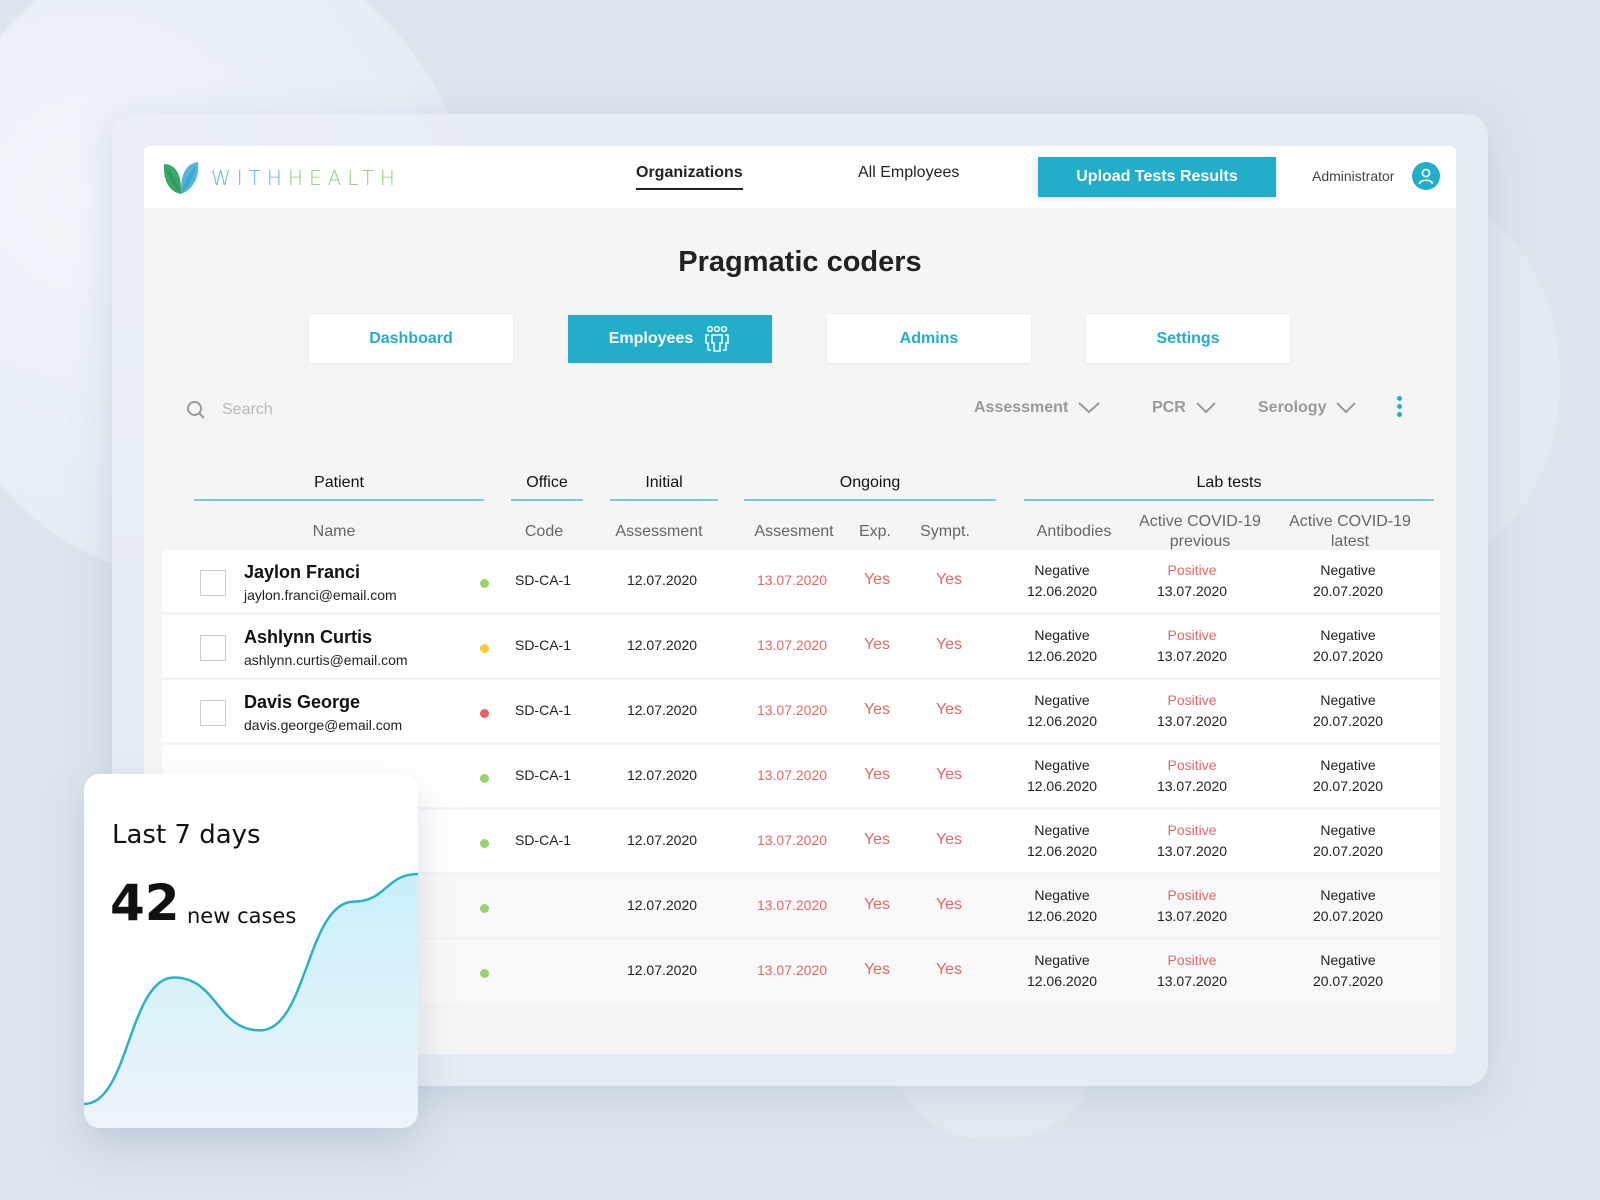  Describe the element at coordinates (280, 178) in the screenshot. I see `logo: WITHHEALTH` at that location.